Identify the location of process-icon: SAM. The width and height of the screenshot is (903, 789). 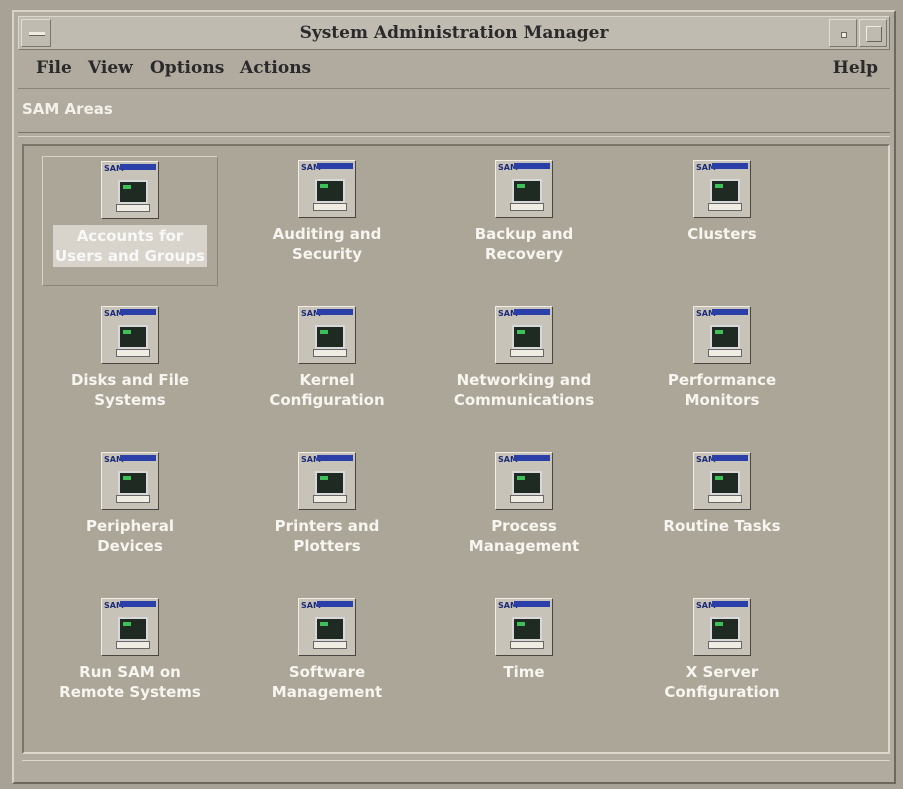
(524, 481).